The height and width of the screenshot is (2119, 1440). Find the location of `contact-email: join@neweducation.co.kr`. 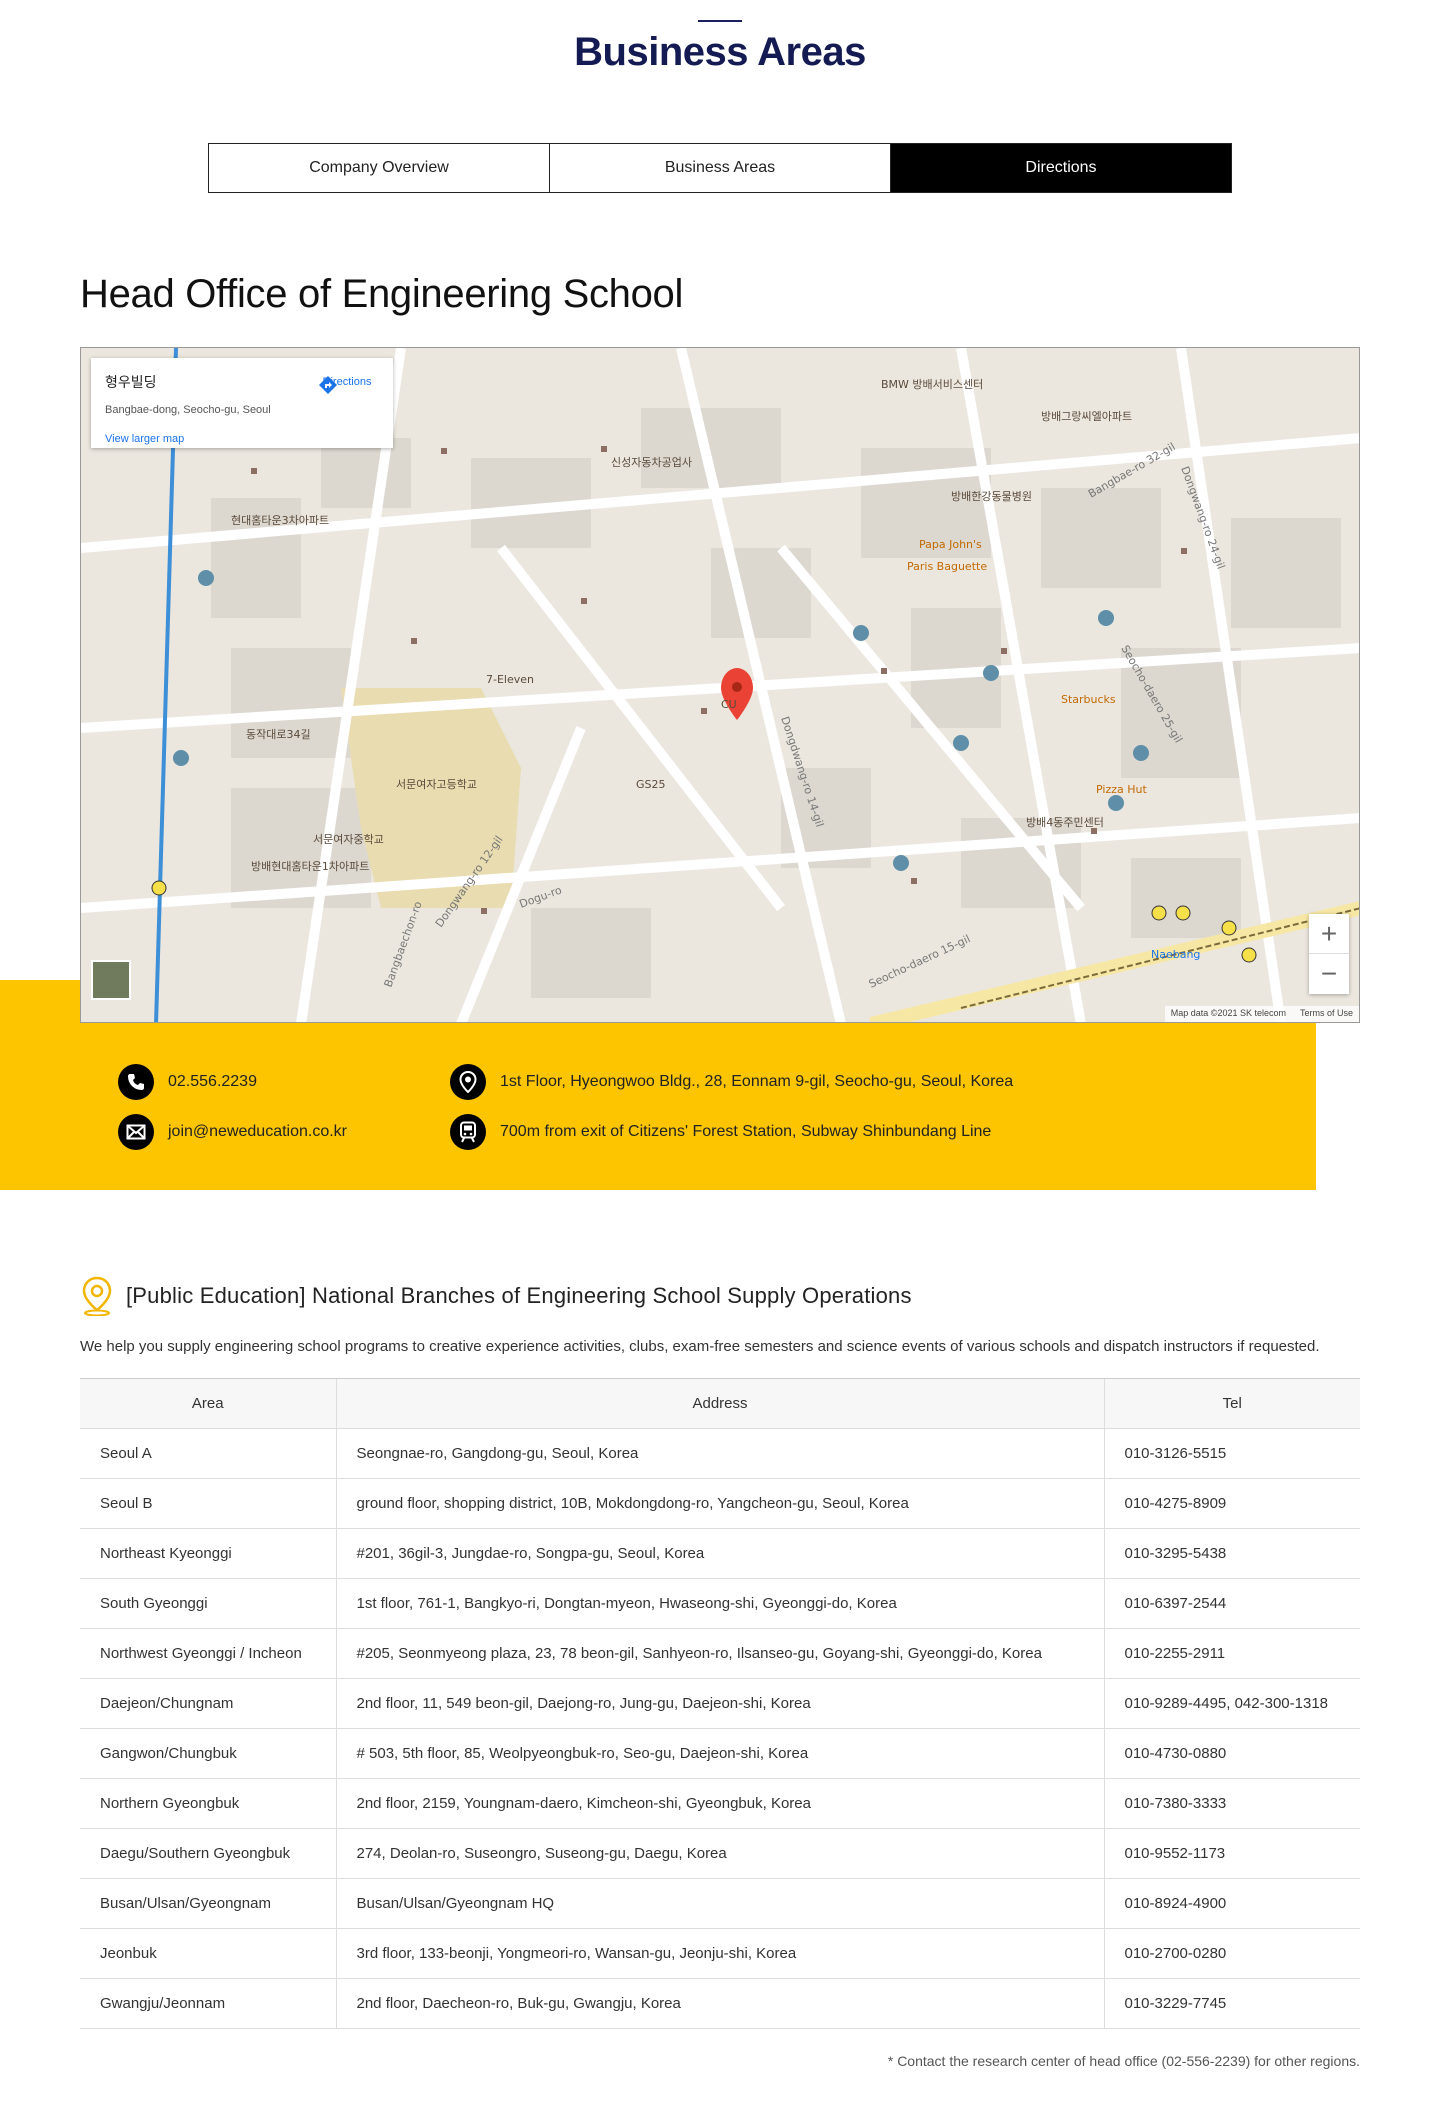

contact-email: join@neweducation.co.kr is located at coordinates (232, 1132).